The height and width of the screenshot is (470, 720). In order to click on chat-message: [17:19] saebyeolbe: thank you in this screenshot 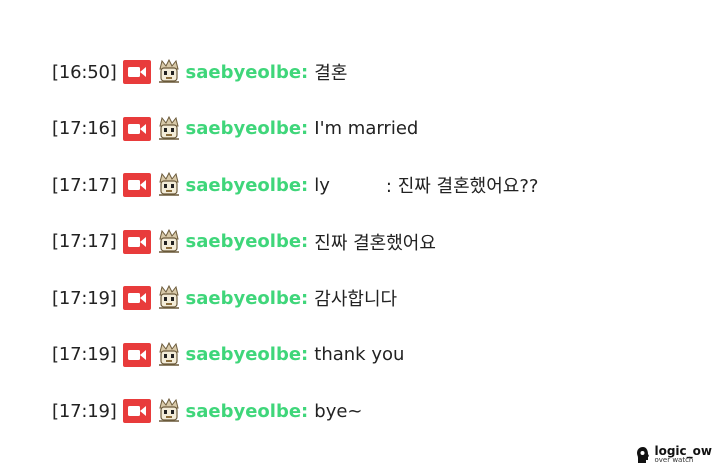, I will do `click(372, 355)`.